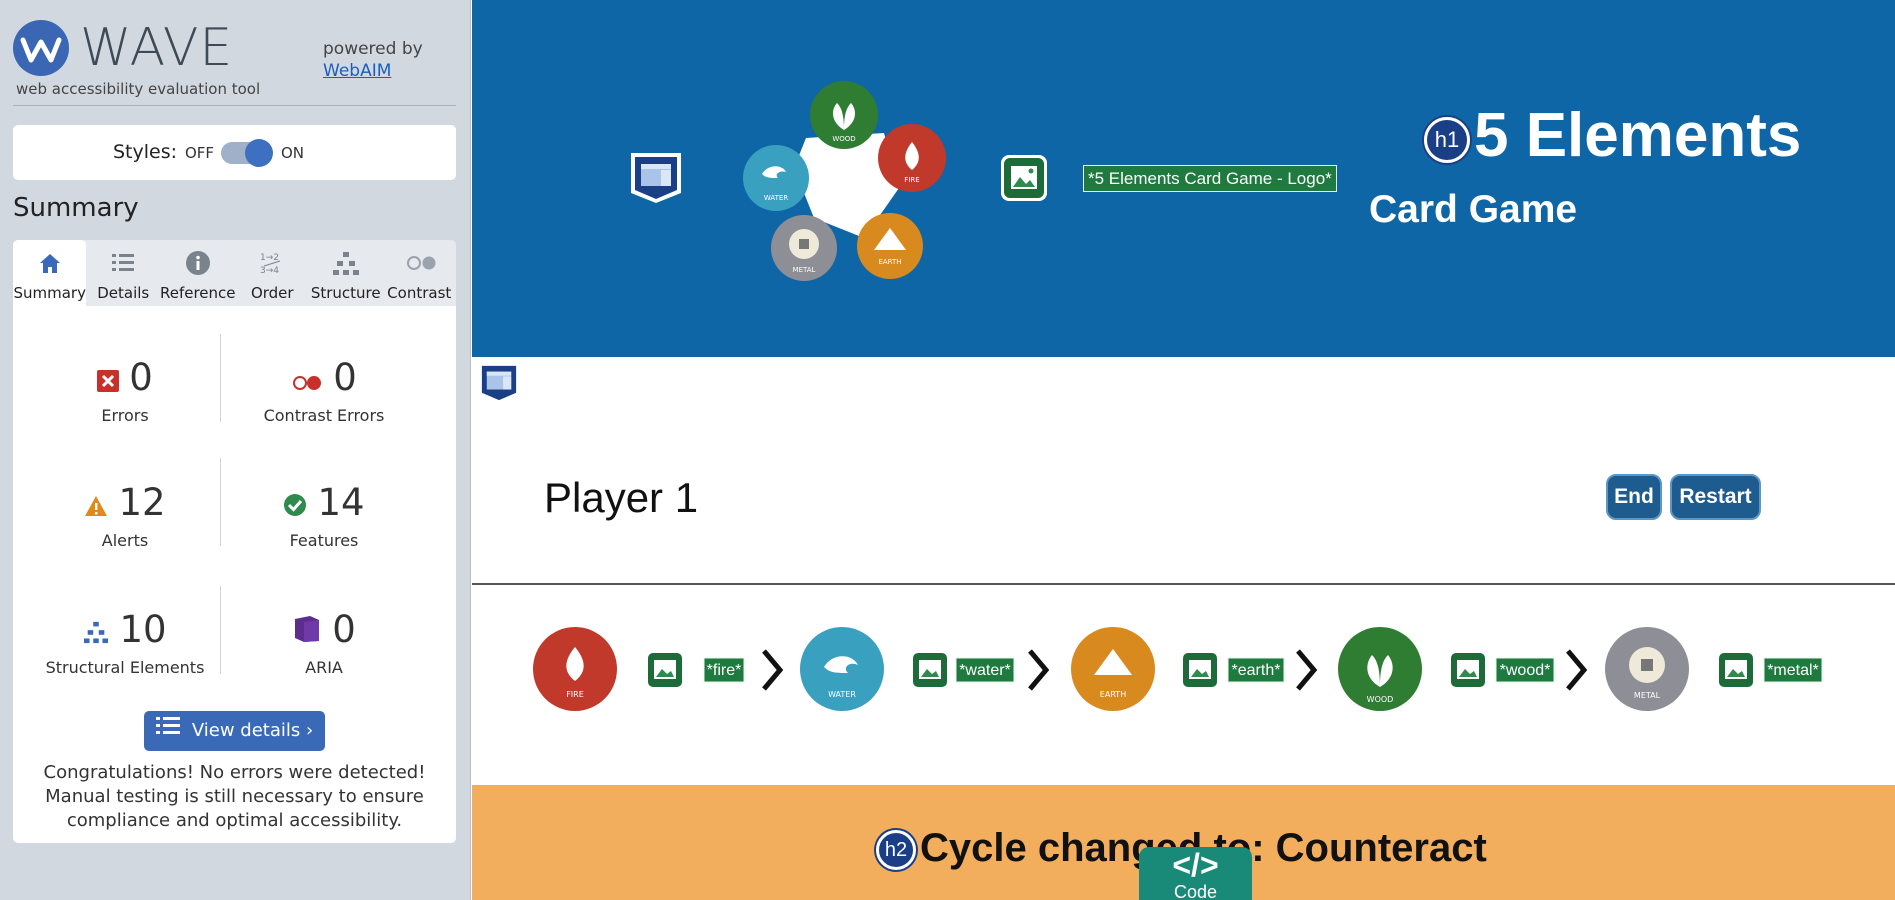  Describe the element at coordinates (200, 153) in the screenshot. I see `styles-off-label: OFF` at that location.